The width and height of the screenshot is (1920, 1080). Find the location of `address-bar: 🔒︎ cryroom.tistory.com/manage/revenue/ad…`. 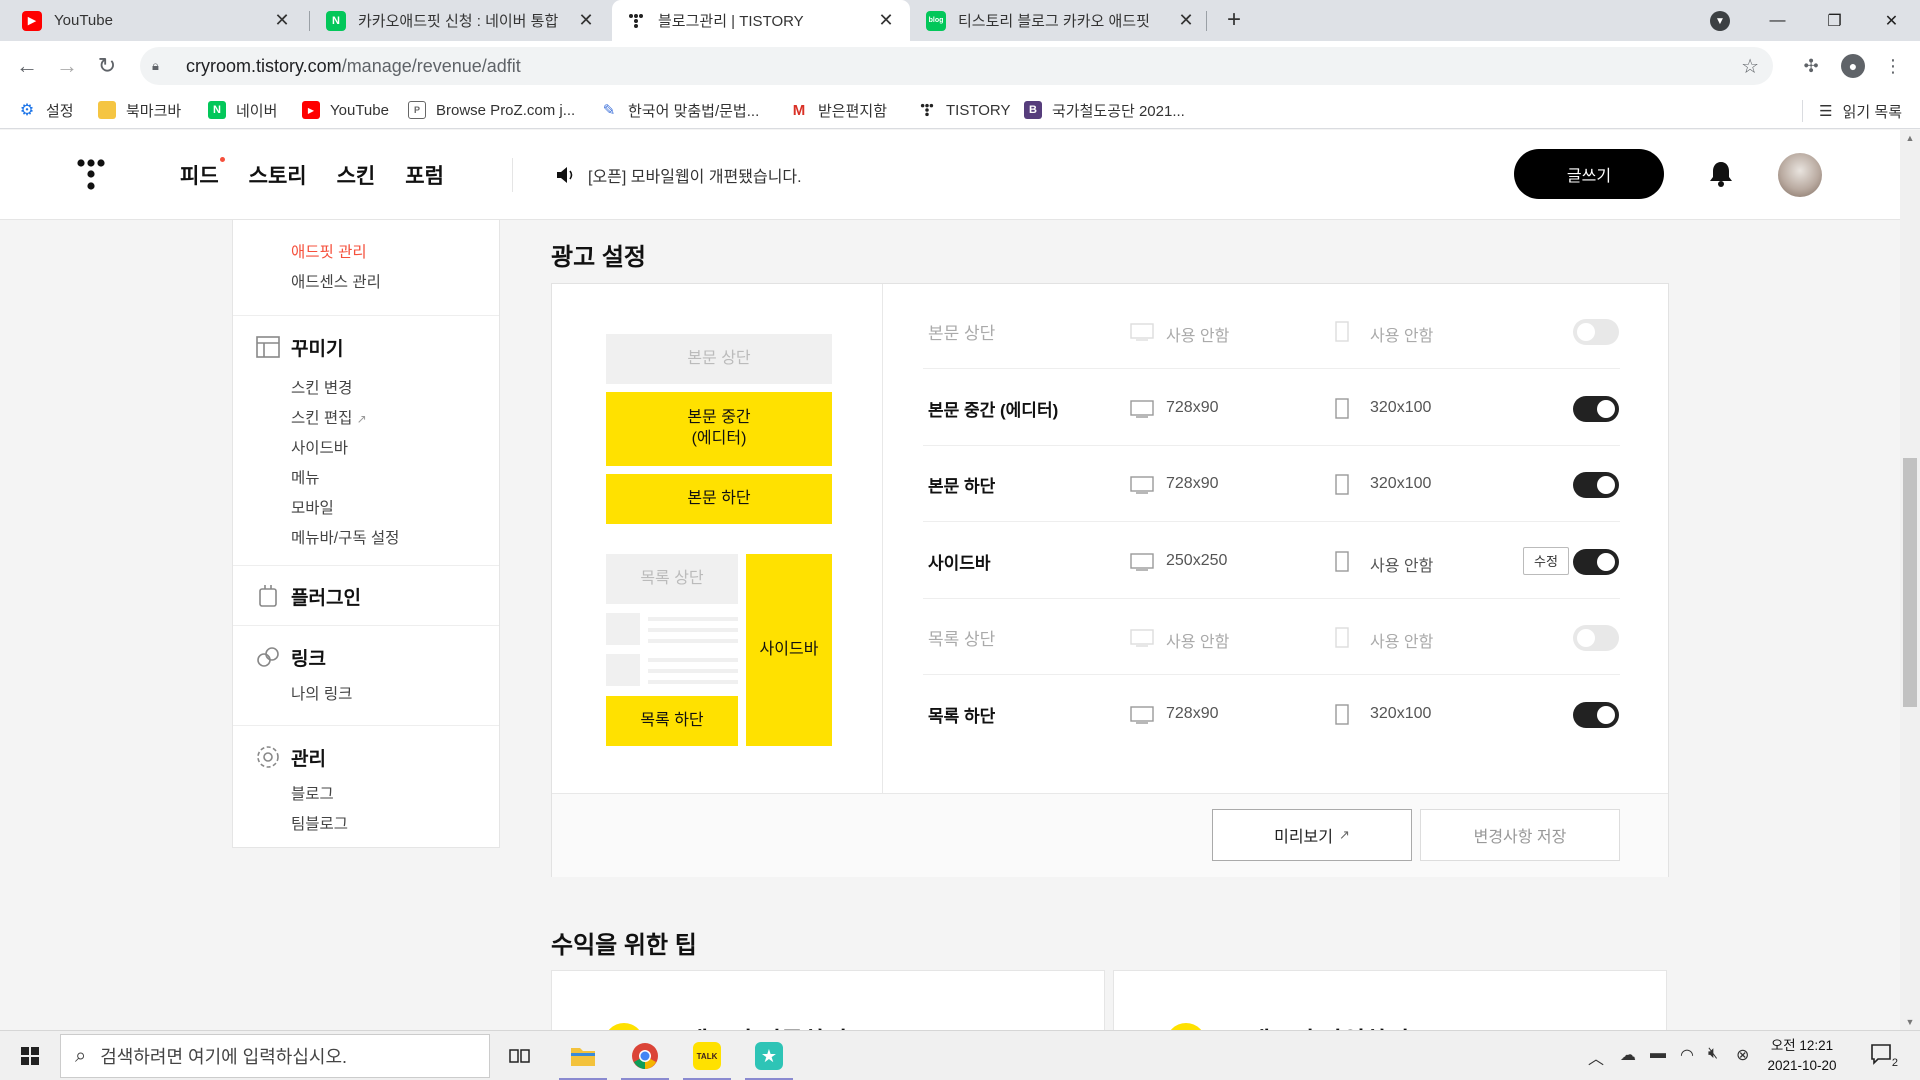

address-bar: 🔒︎ cryroom.tistory.com/manage/revenue/ad… is located at coordinates (956, 66).